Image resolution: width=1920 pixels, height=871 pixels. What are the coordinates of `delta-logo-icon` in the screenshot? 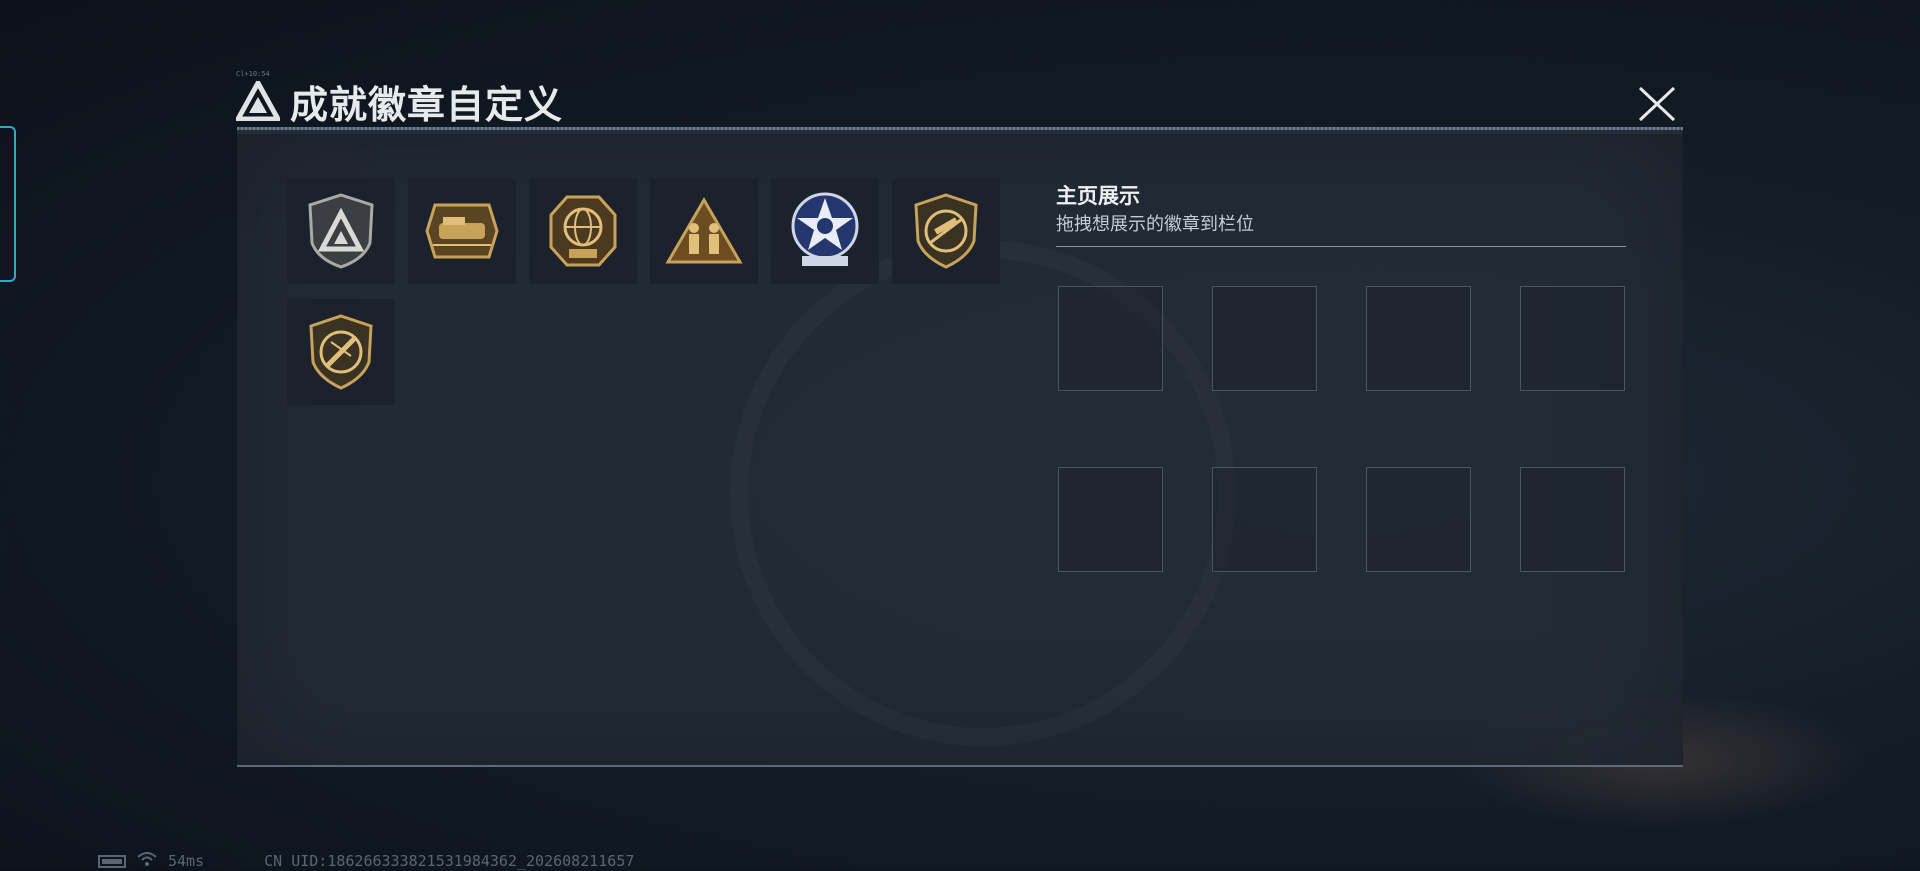 It's located at (258, 101).